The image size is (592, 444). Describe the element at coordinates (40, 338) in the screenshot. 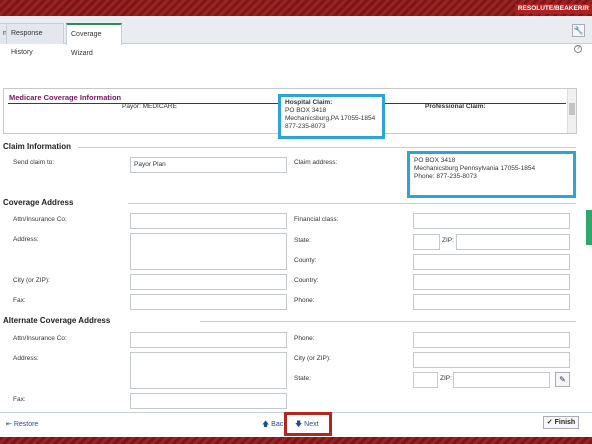

I see `alt-attn-label: Attn/Insurance Co:` at that location.